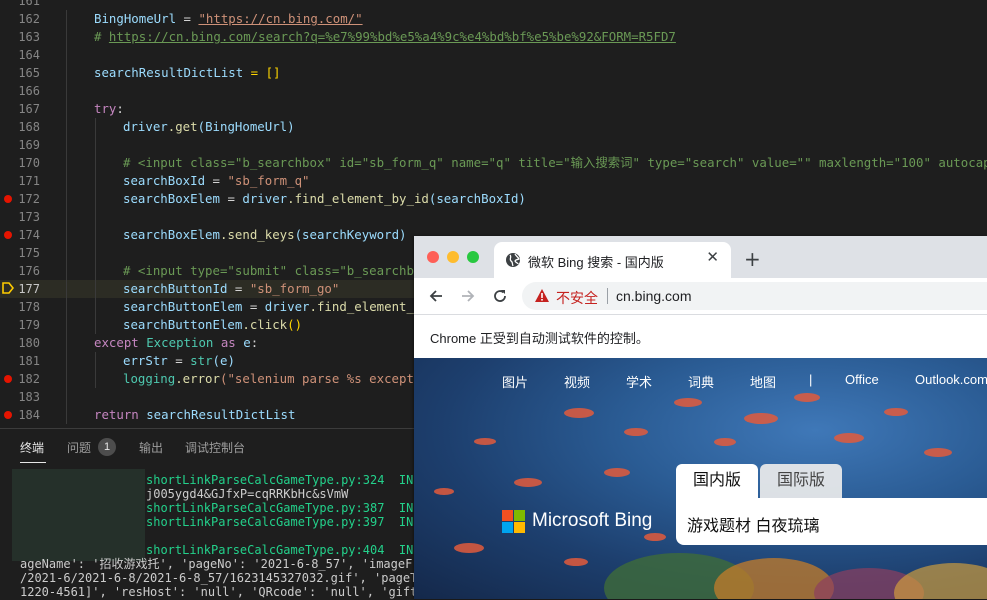 The image size is (987, 600). I want to click on code-token: searchResultDictList, so click(217, 414).